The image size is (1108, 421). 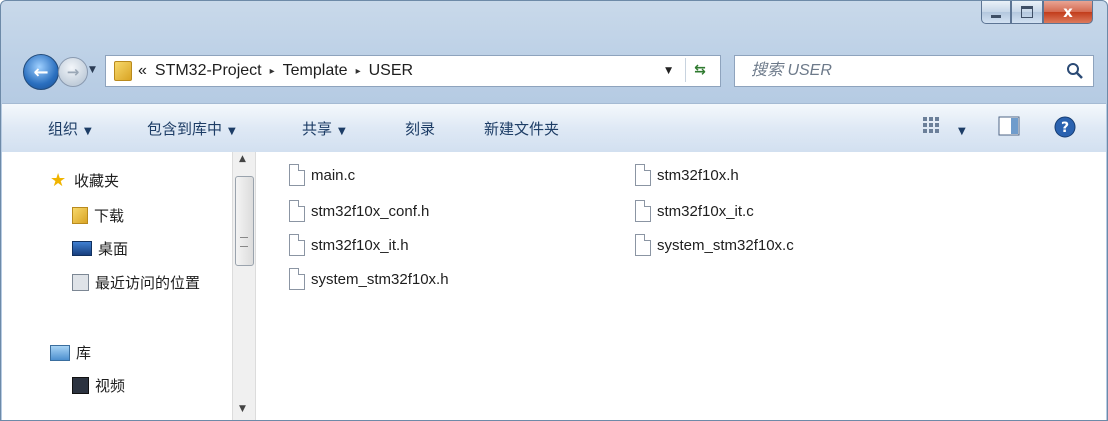 I want to click on refresh-button: ⇆, so click(x=699, y=70).